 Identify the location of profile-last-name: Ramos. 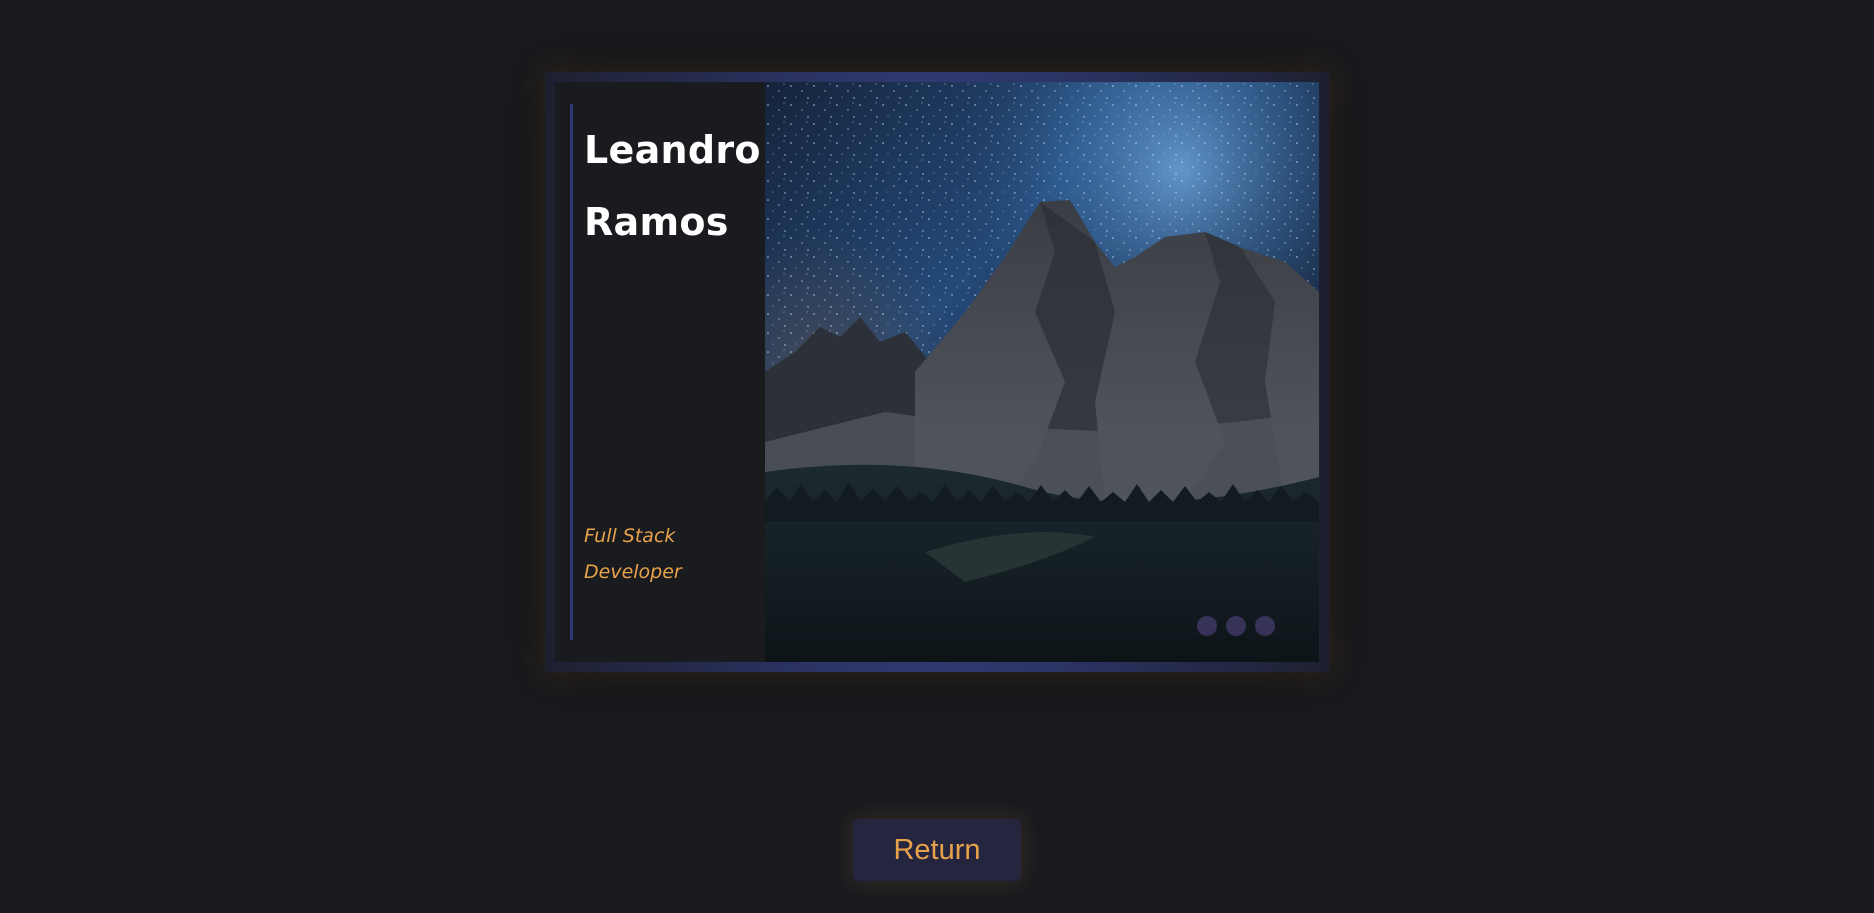
(656, 222).